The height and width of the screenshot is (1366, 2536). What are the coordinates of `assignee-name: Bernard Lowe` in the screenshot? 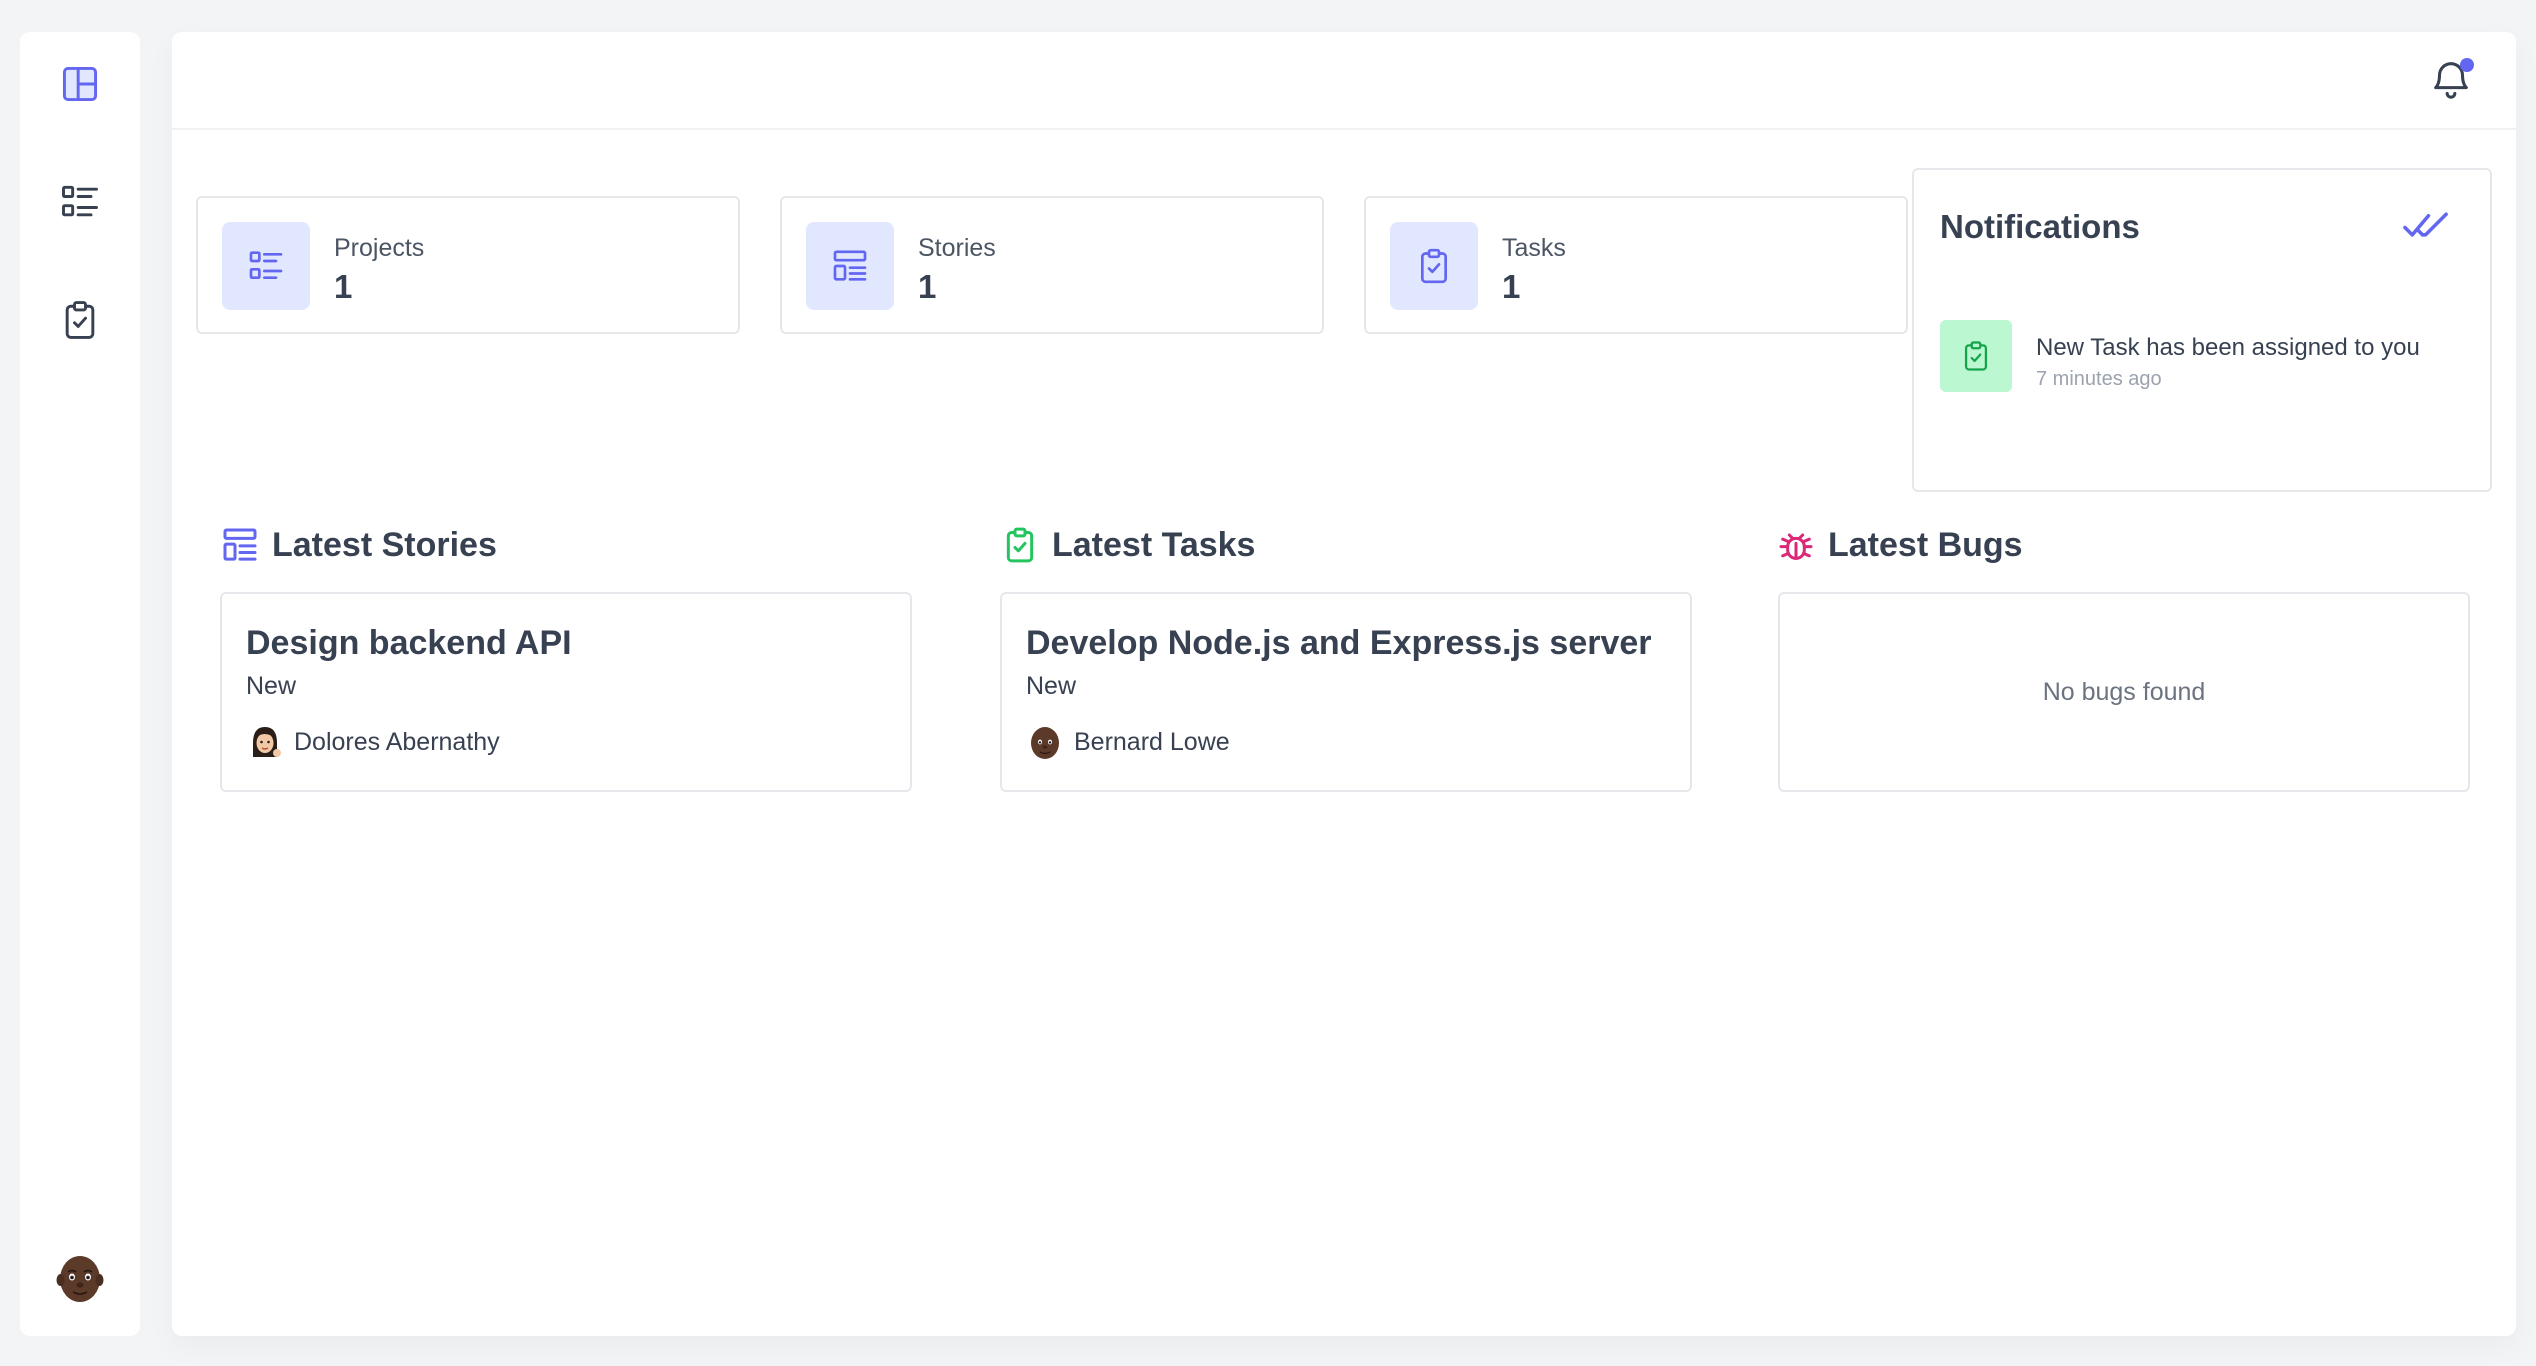 It's located at (1152, 741).